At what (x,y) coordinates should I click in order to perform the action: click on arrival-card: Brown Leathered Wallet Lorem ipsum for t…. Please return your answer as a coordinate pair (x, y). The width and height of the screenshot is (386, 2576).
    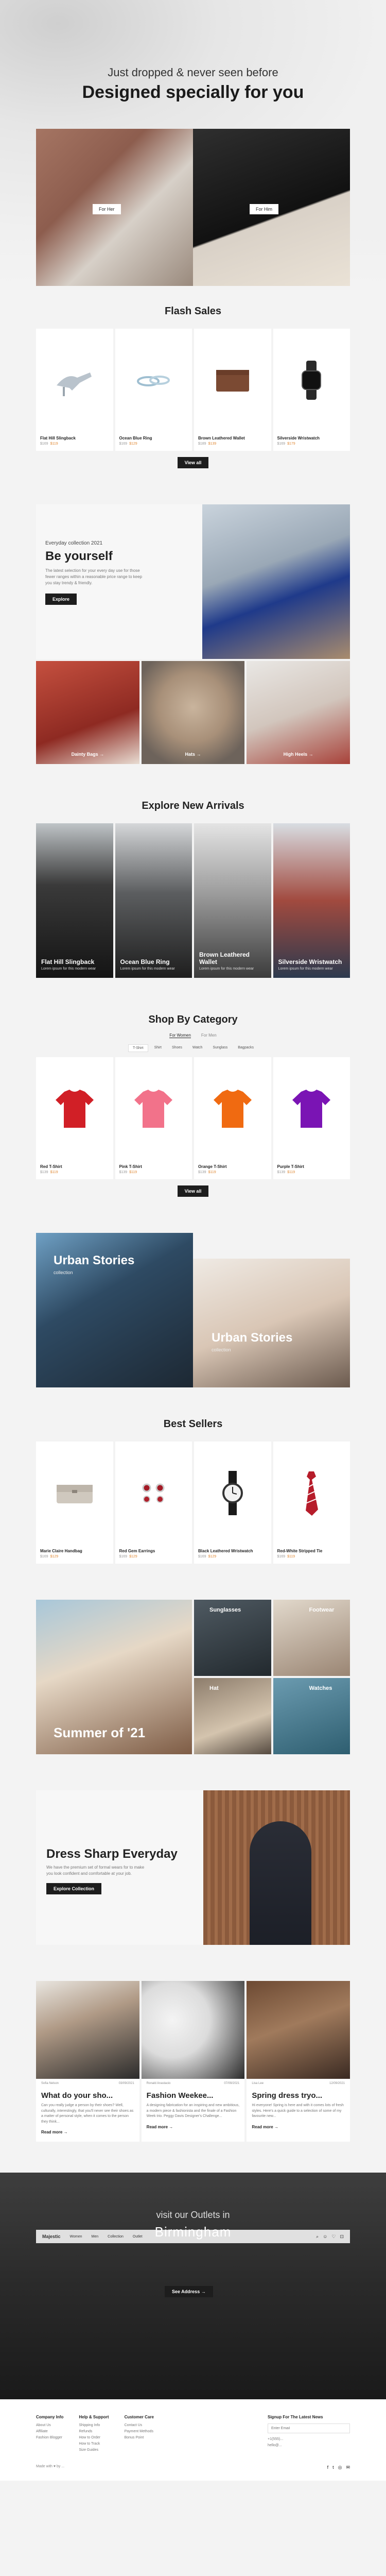
    Looking at the image, I should click on (233, 900).